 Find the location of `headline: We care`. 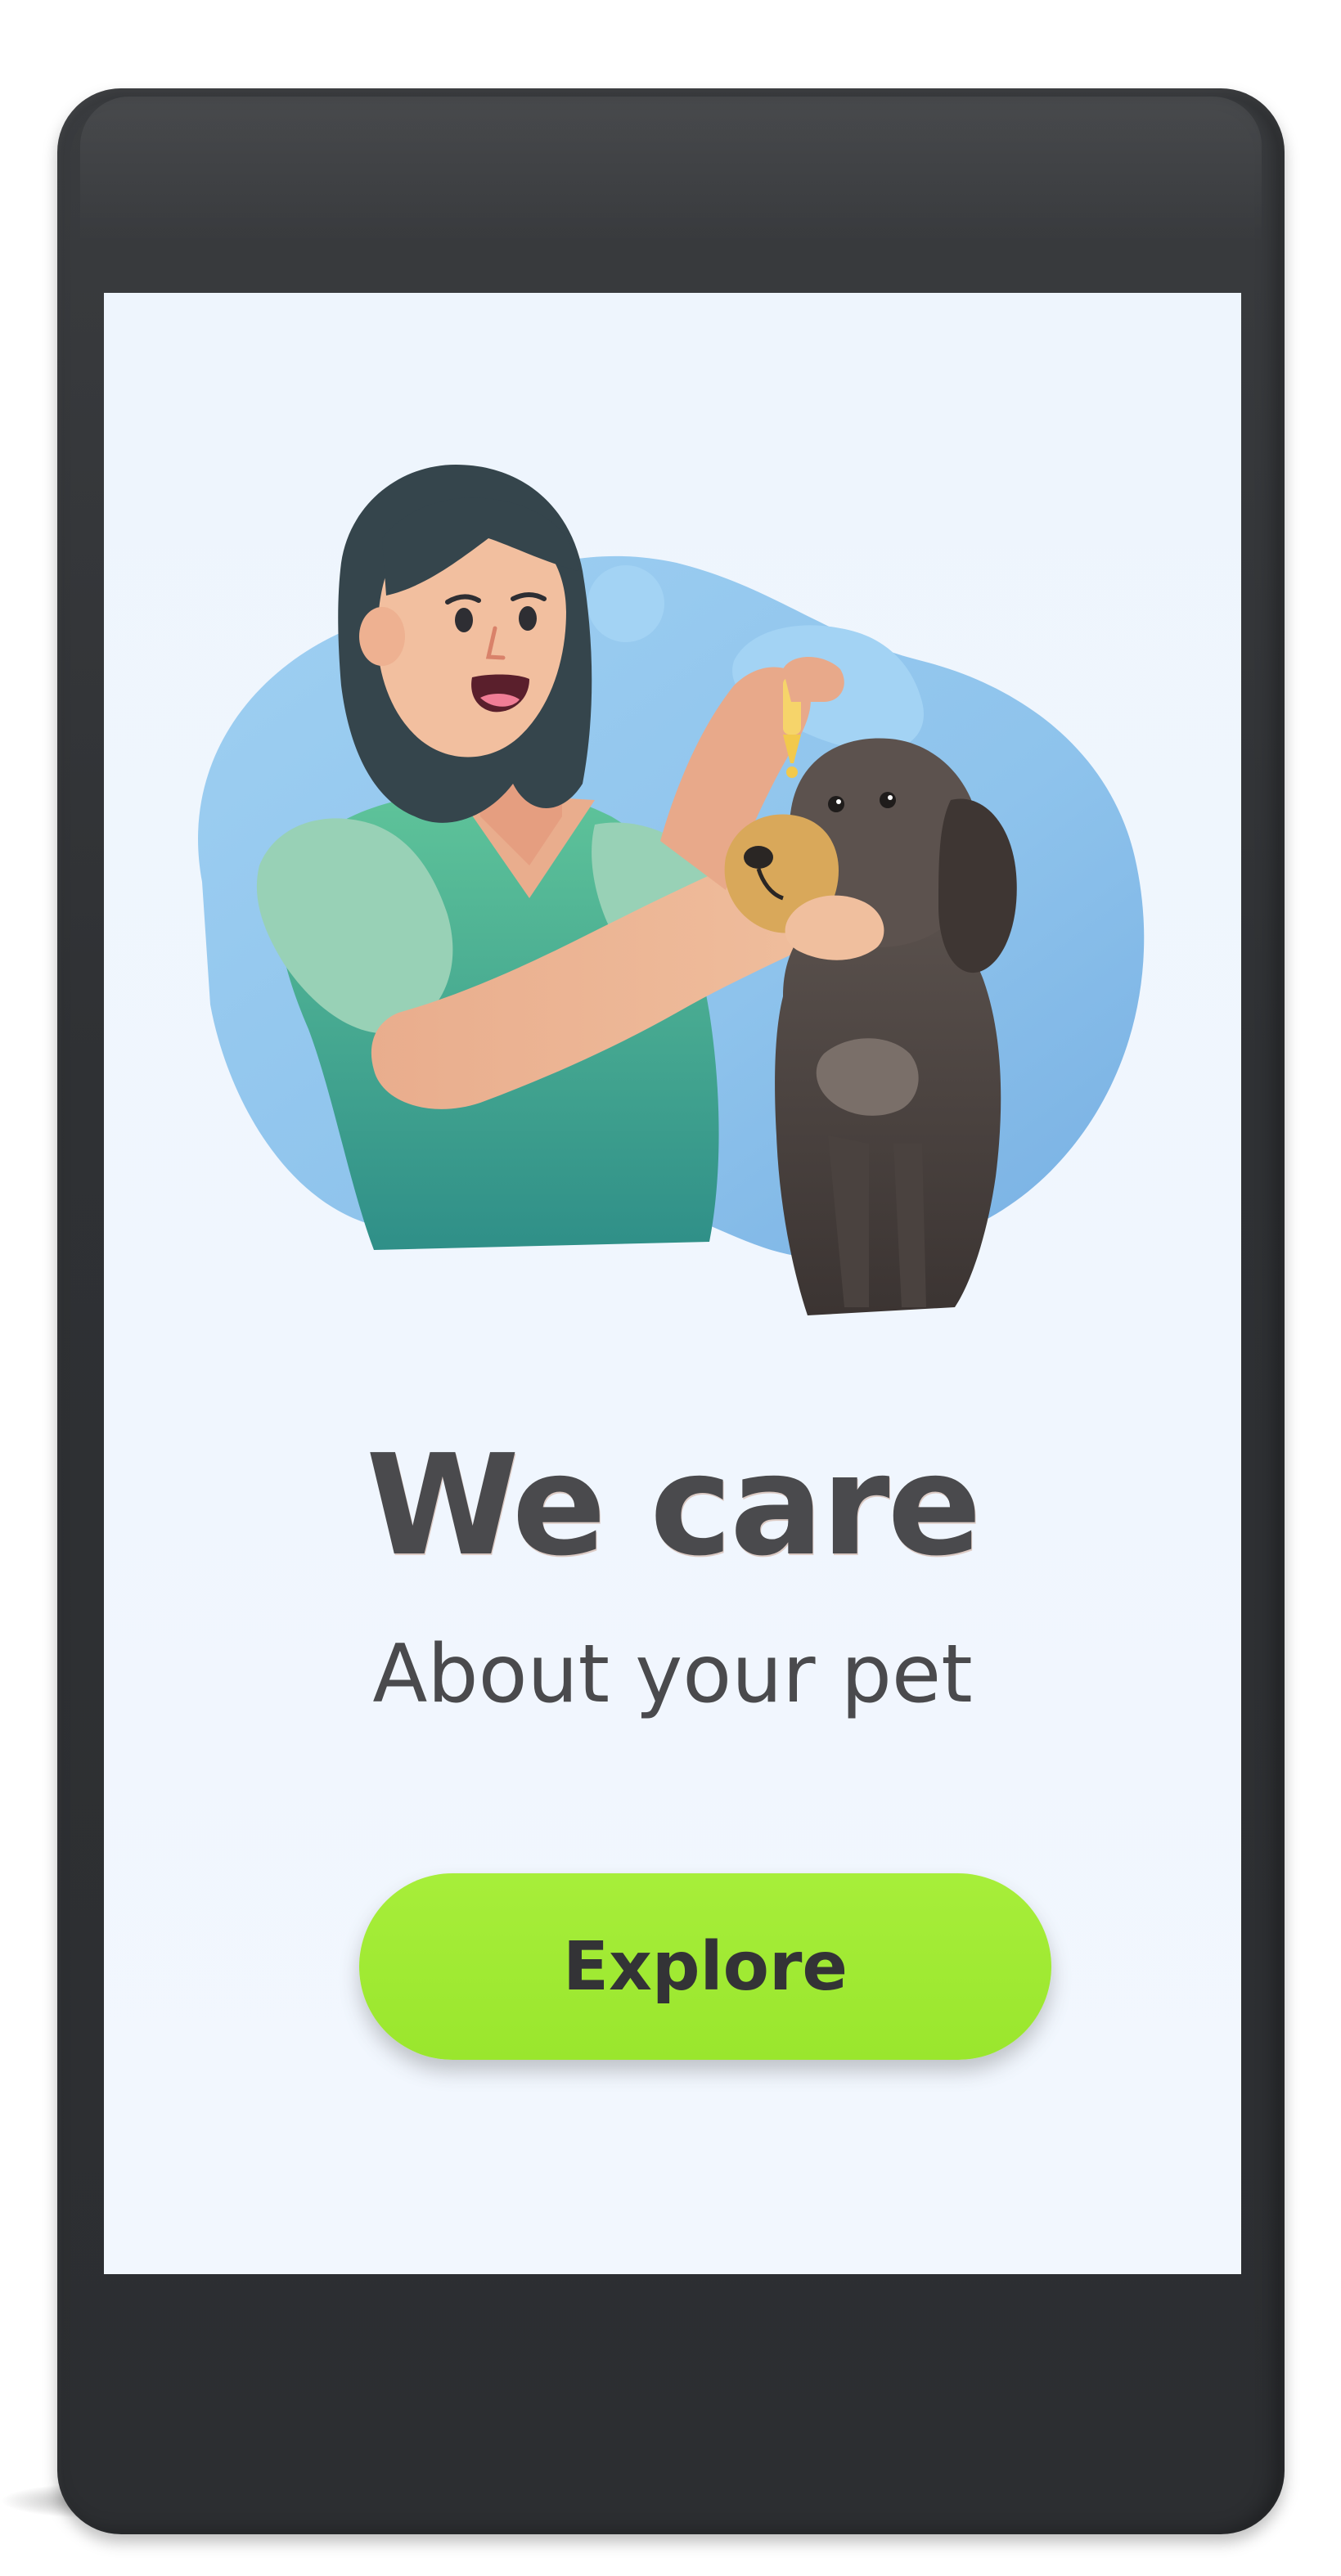

headline: We care is located at coordinates (674, 1506).